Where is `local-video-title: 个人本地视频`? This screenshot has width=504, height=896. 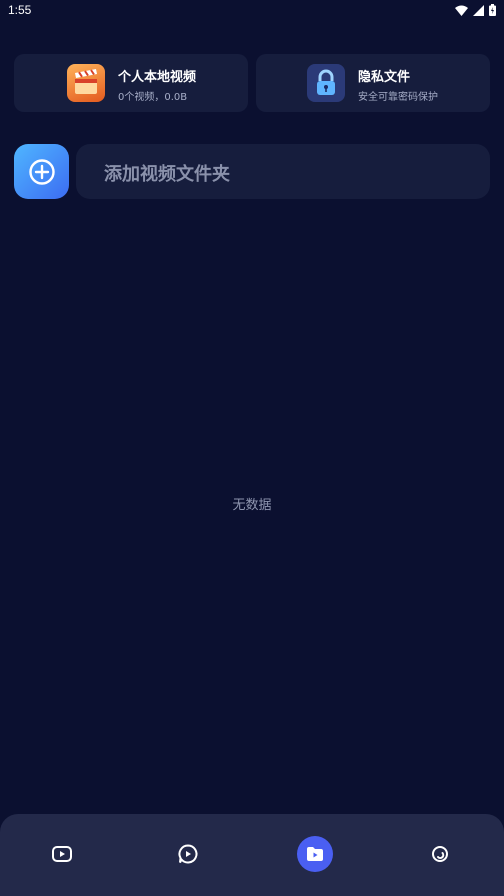 local-video-title: 个人本地视频 is located at coordinates (157, 77).